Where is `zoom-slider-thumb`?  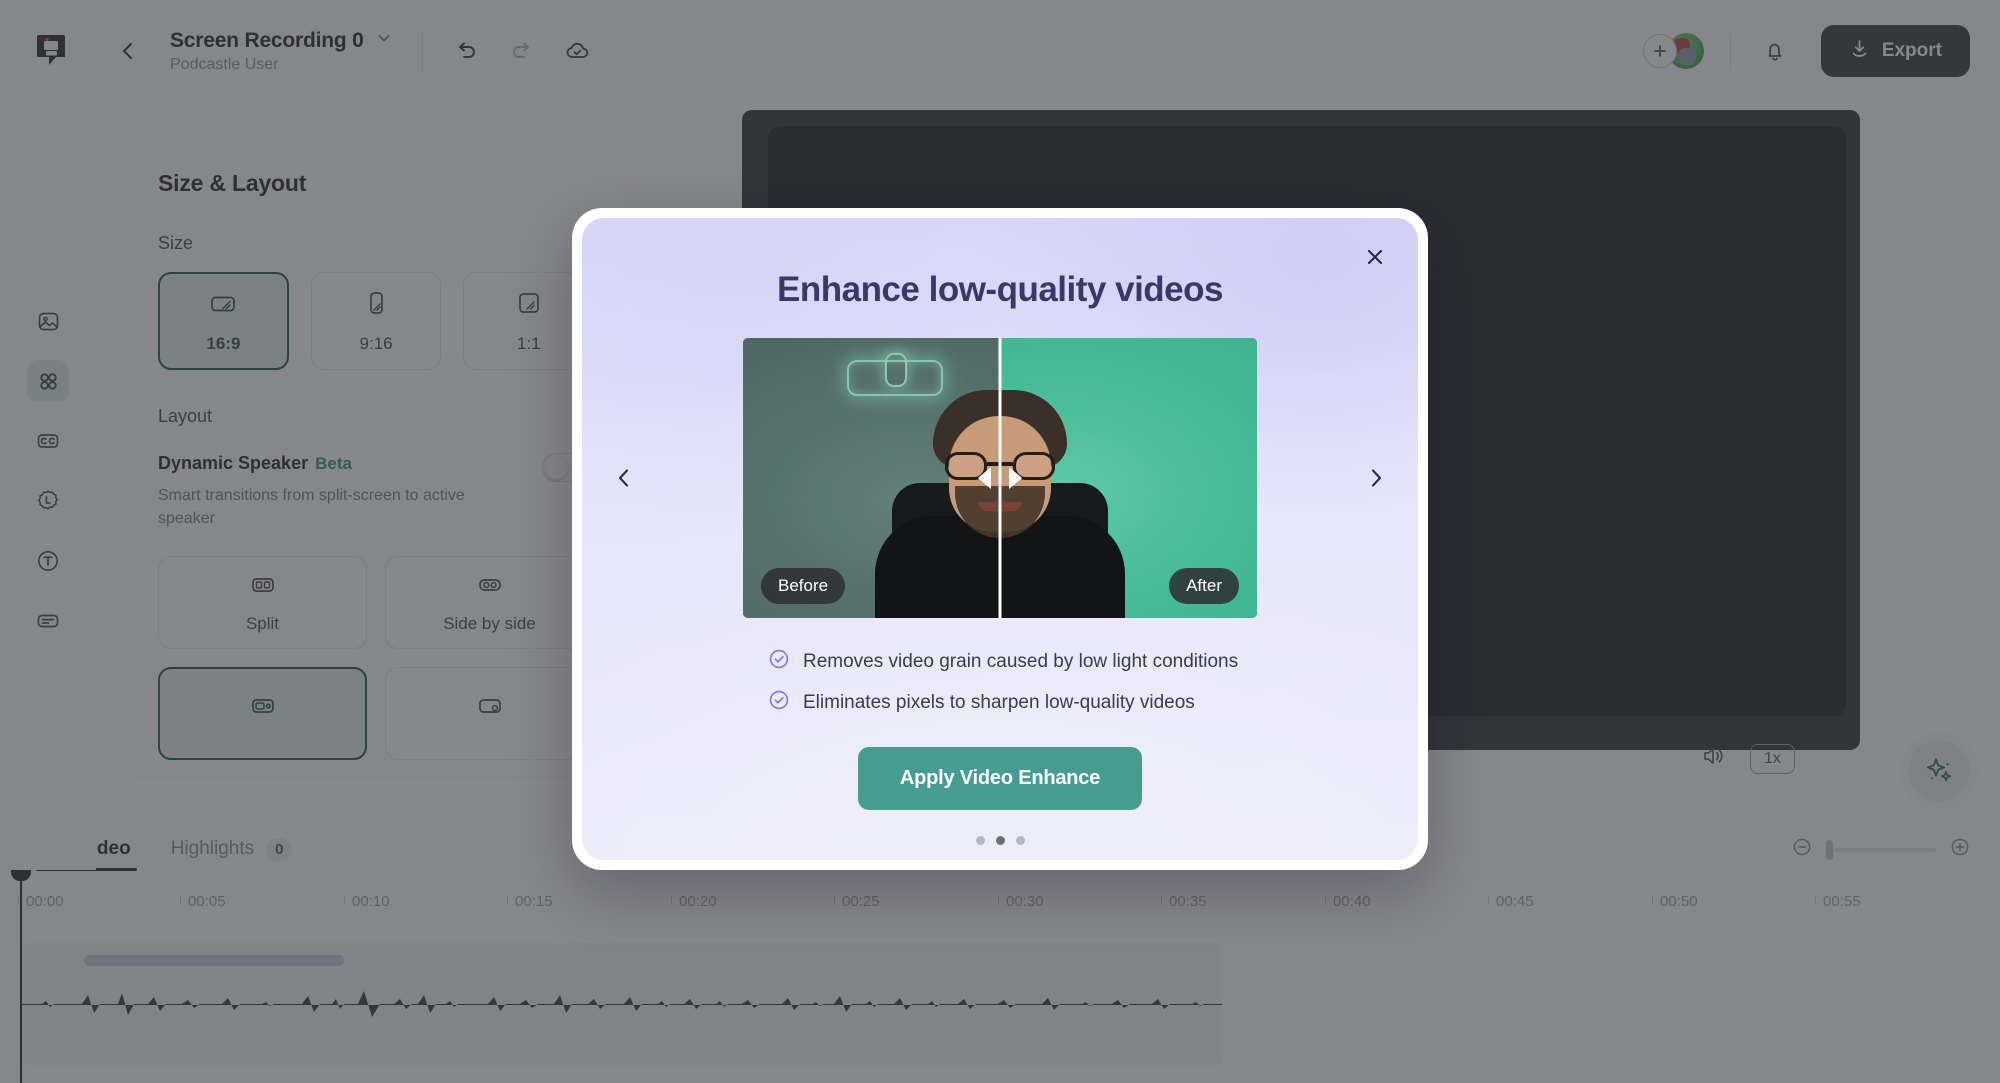 zoom-slider-thumb is located at coordinates (1829, 849).